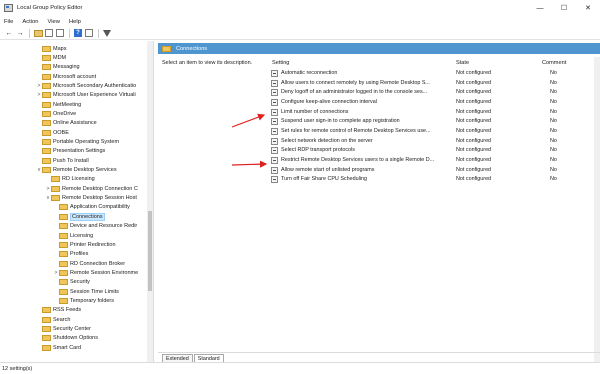 Image resolution: width=600 pixels, height=374 pixels. I want to click on export-list-icon, so click(60, 33).